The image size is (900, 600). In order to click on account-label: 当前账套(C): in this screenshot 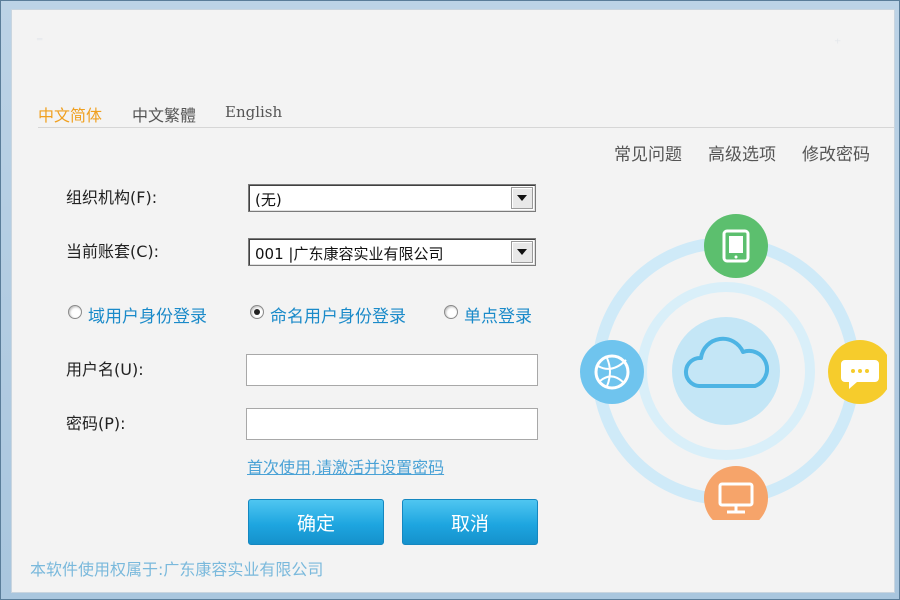, I will do `click(113, 251)`.